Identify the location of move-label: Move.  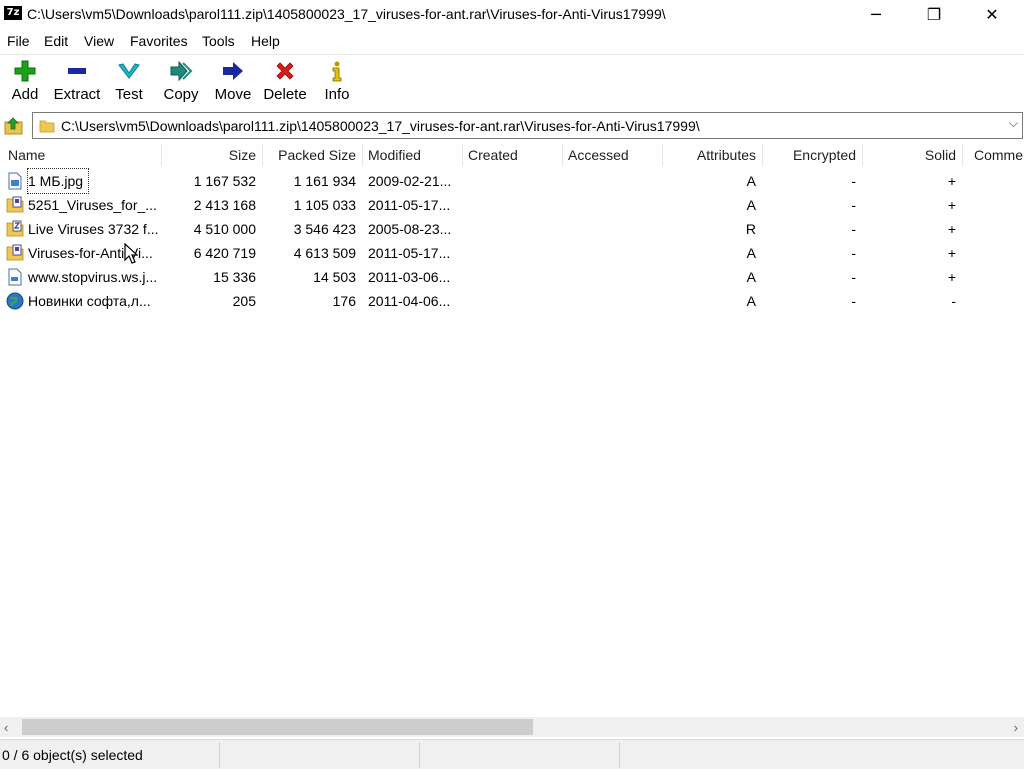
(233, 94).